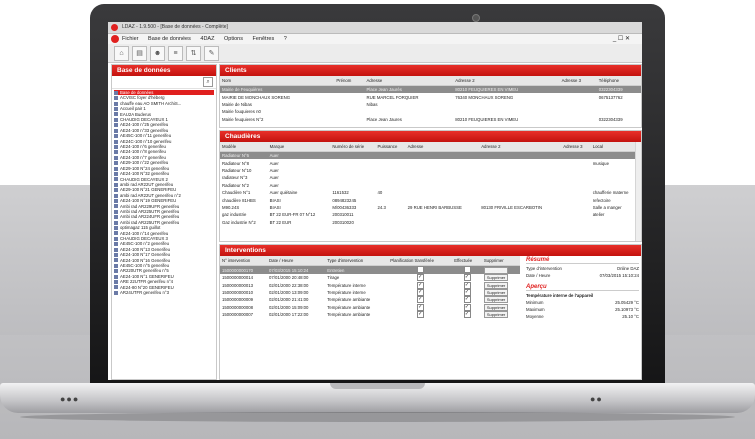  Describe the element at coordinates (244, 147) in the screenshot. I see `column-header: Modèle` at that location.